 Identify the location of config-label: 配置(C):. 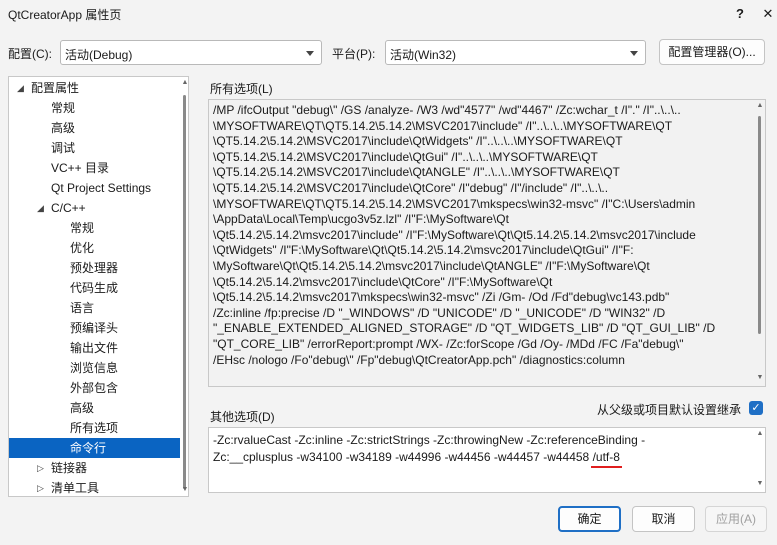
(30, 54).